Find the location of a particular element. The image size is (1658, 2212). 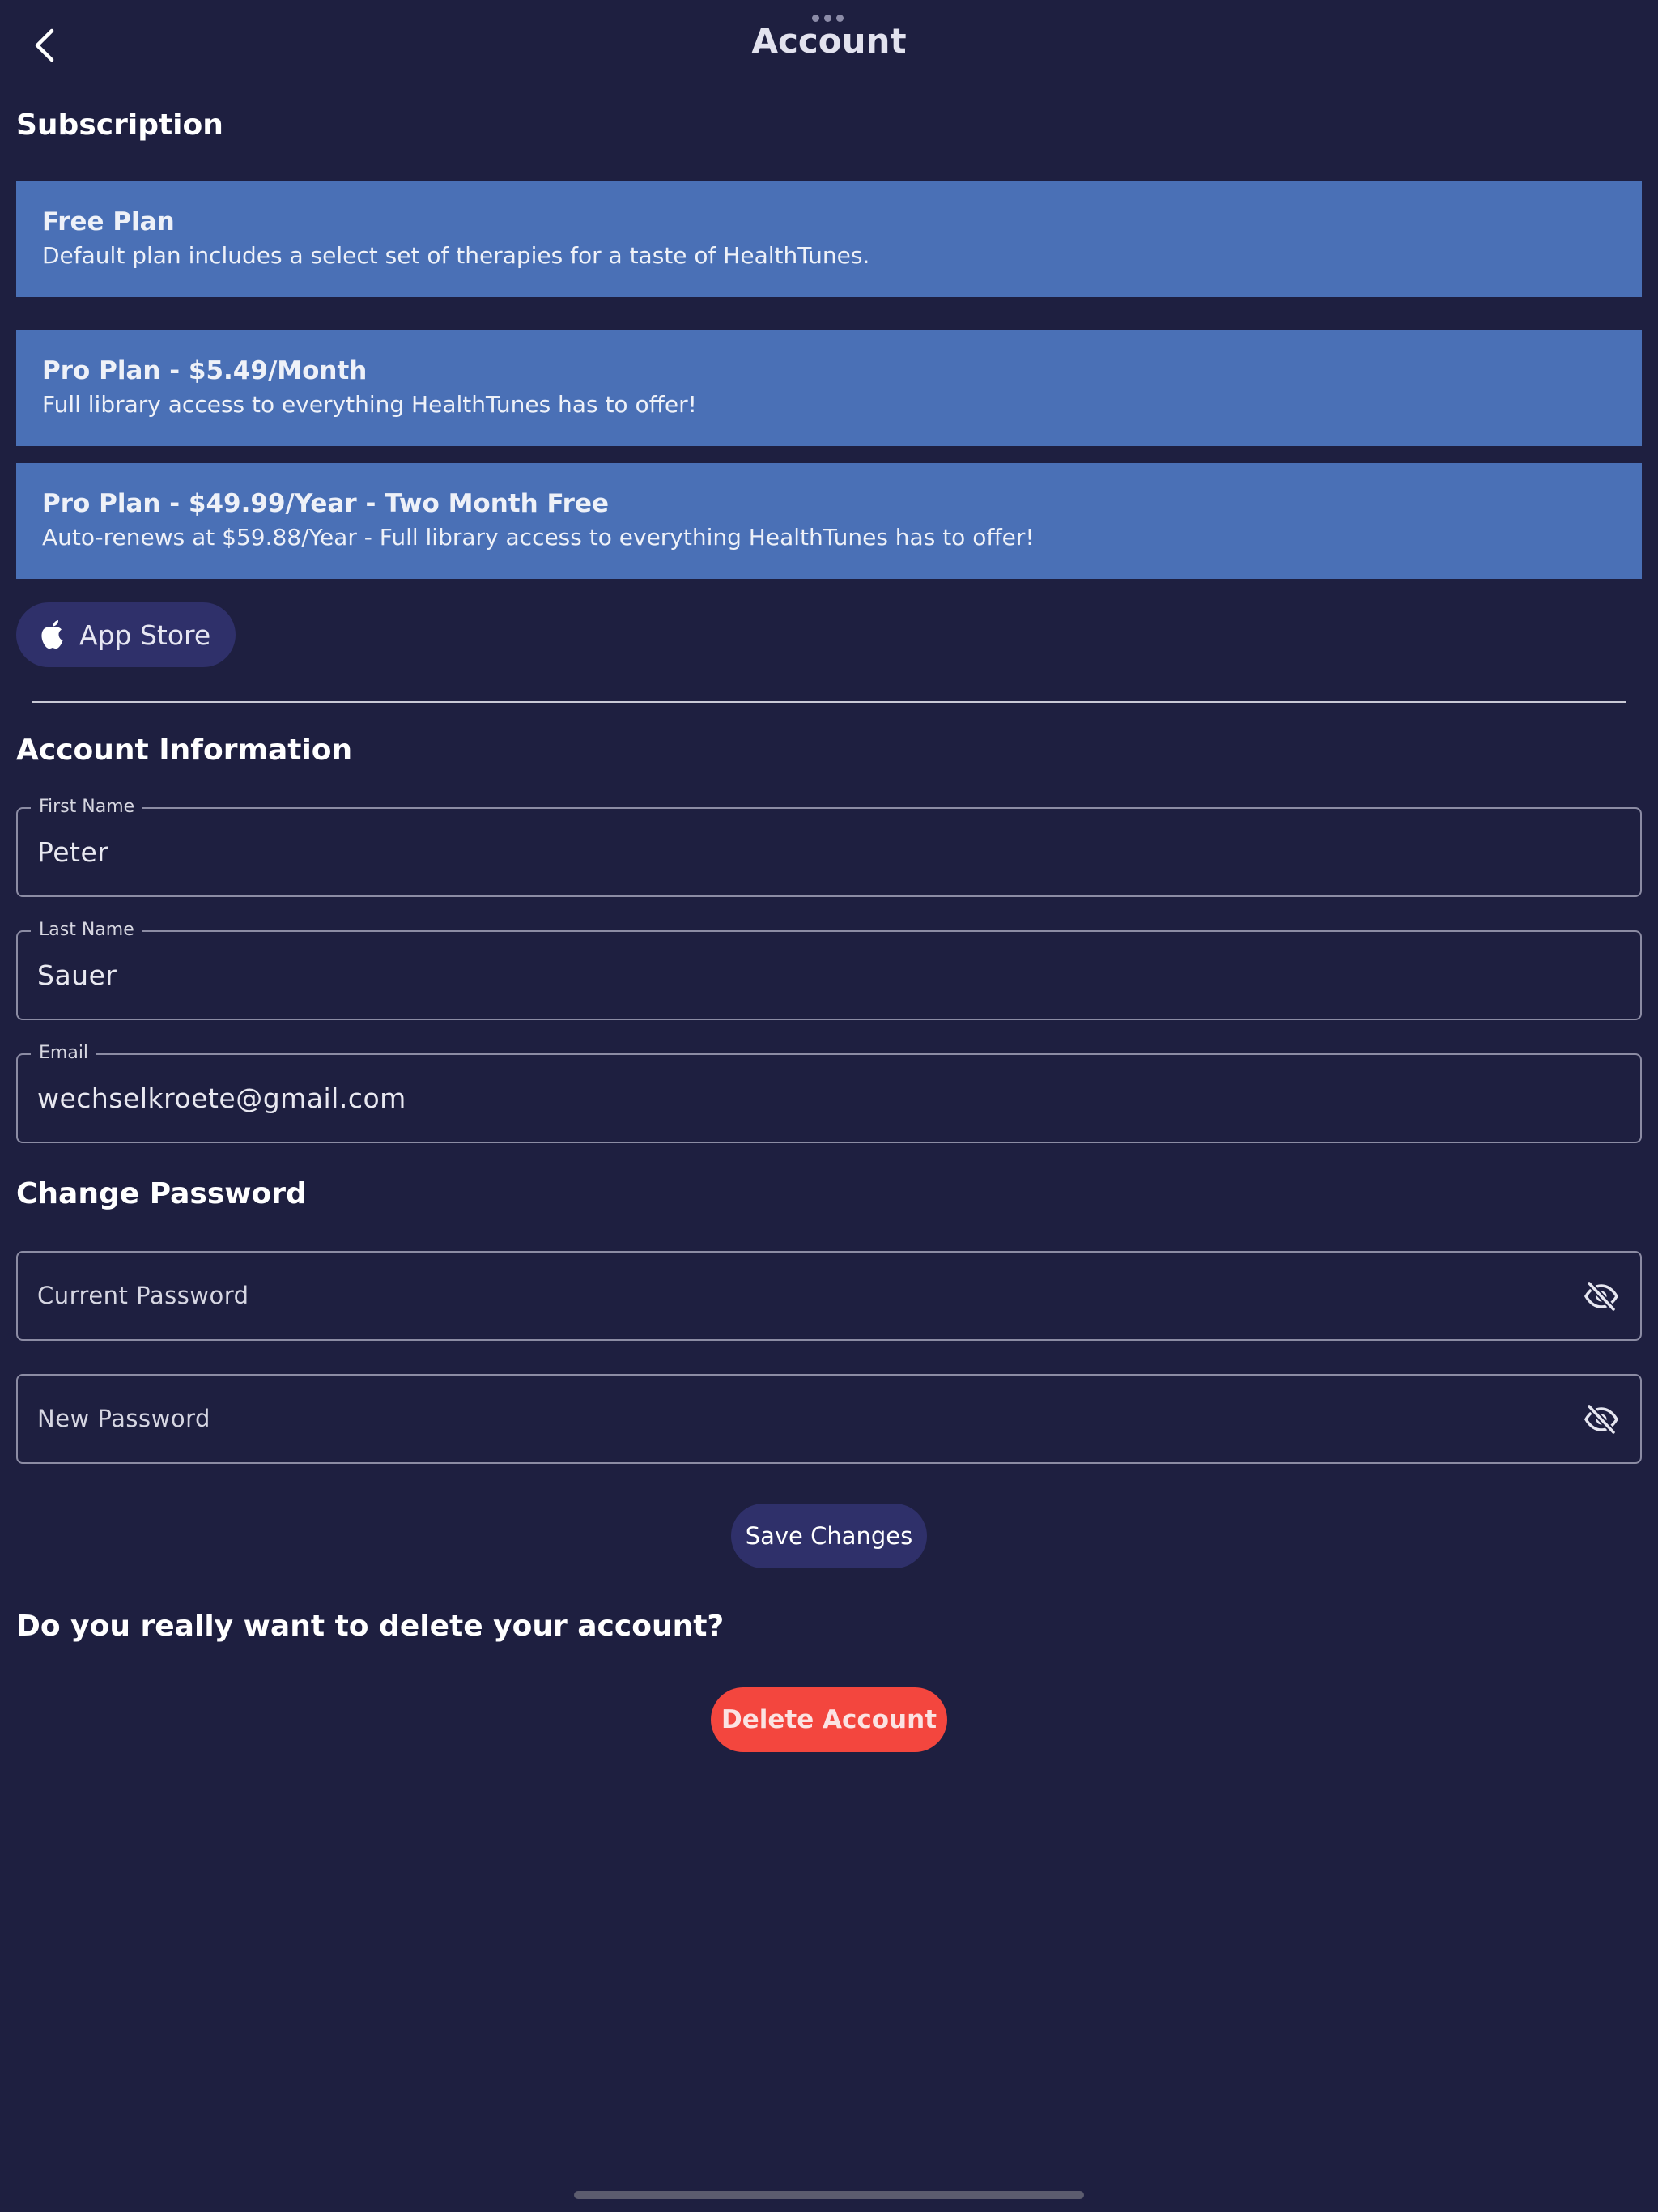

current-password-field: Current Password is located at coordinates (829, 1296).